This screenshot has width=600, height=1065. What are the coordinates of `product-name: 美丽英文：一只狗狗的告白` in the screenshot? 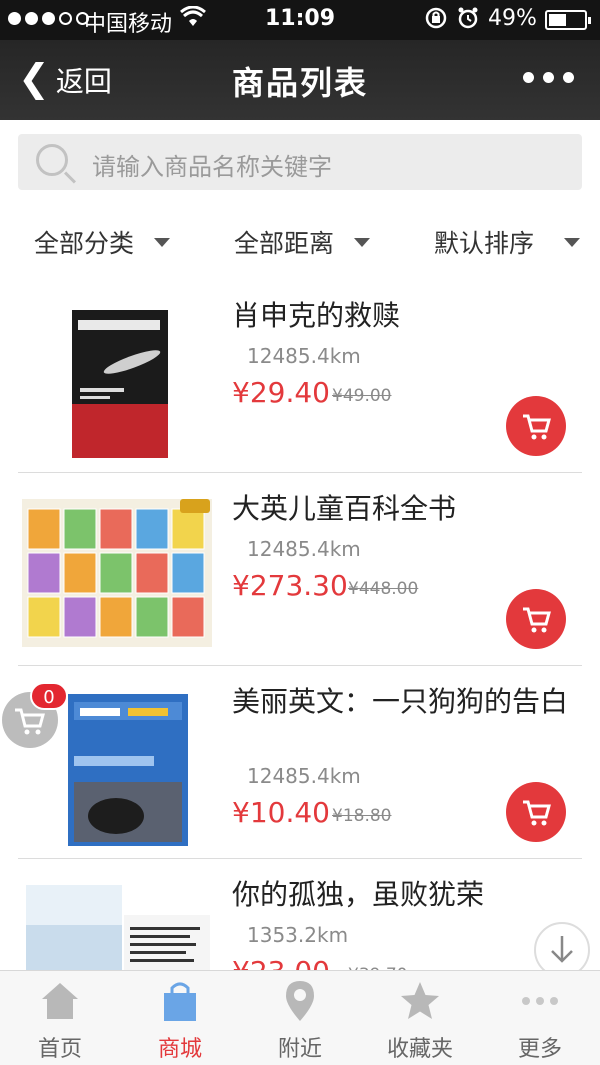 It's located at (400, 701).